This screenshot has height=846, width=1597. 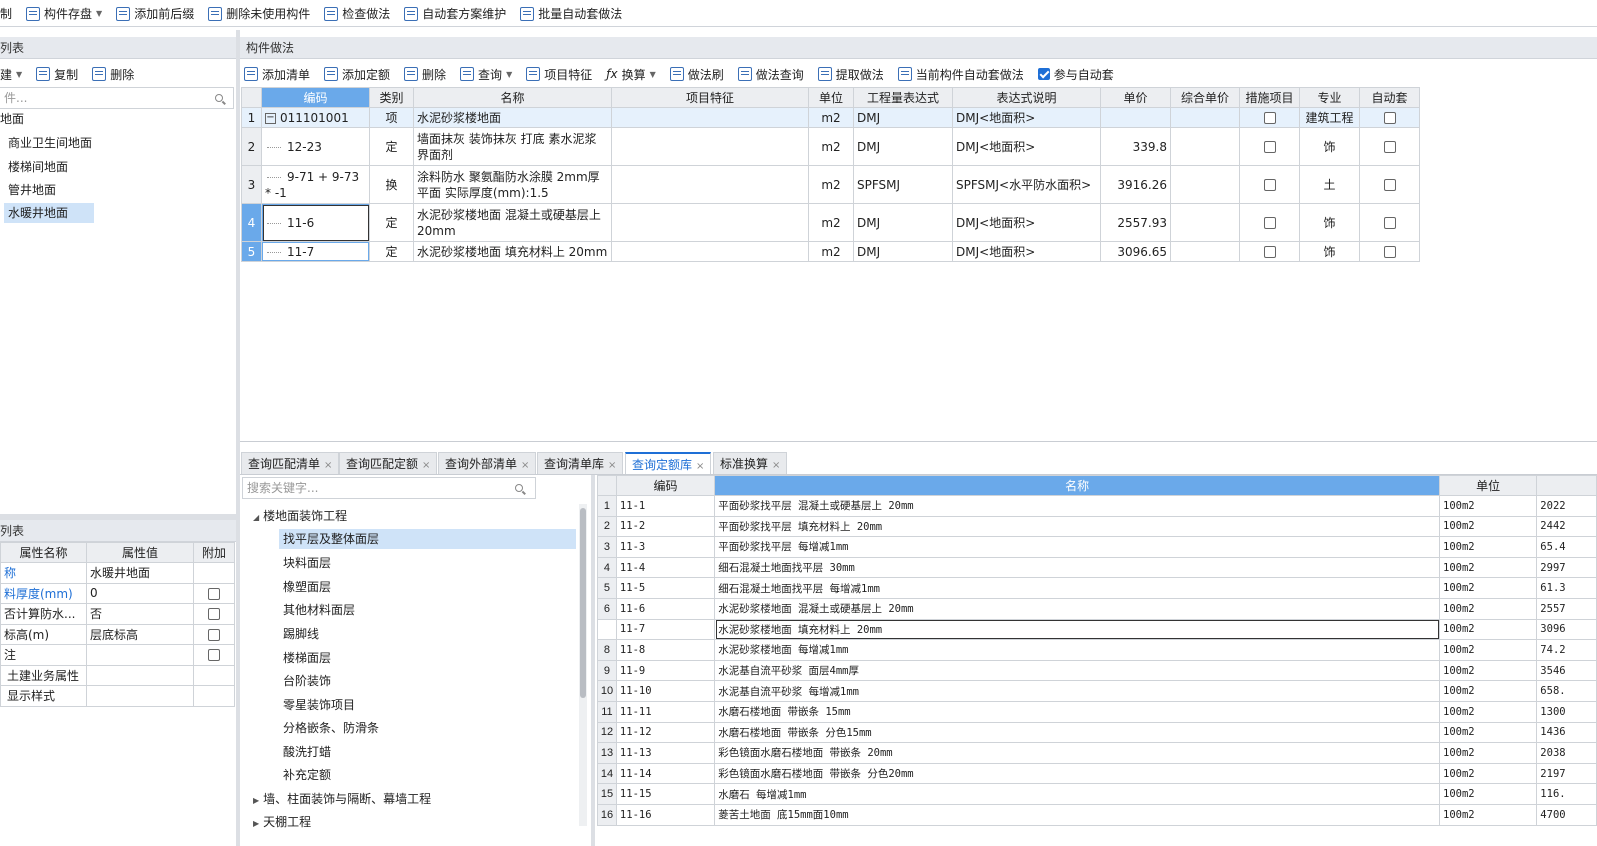 What do you see at coordinates (1566, 670) in the screenshot?
I see `lib-price: 3546` at bounding box center [1566, 670].